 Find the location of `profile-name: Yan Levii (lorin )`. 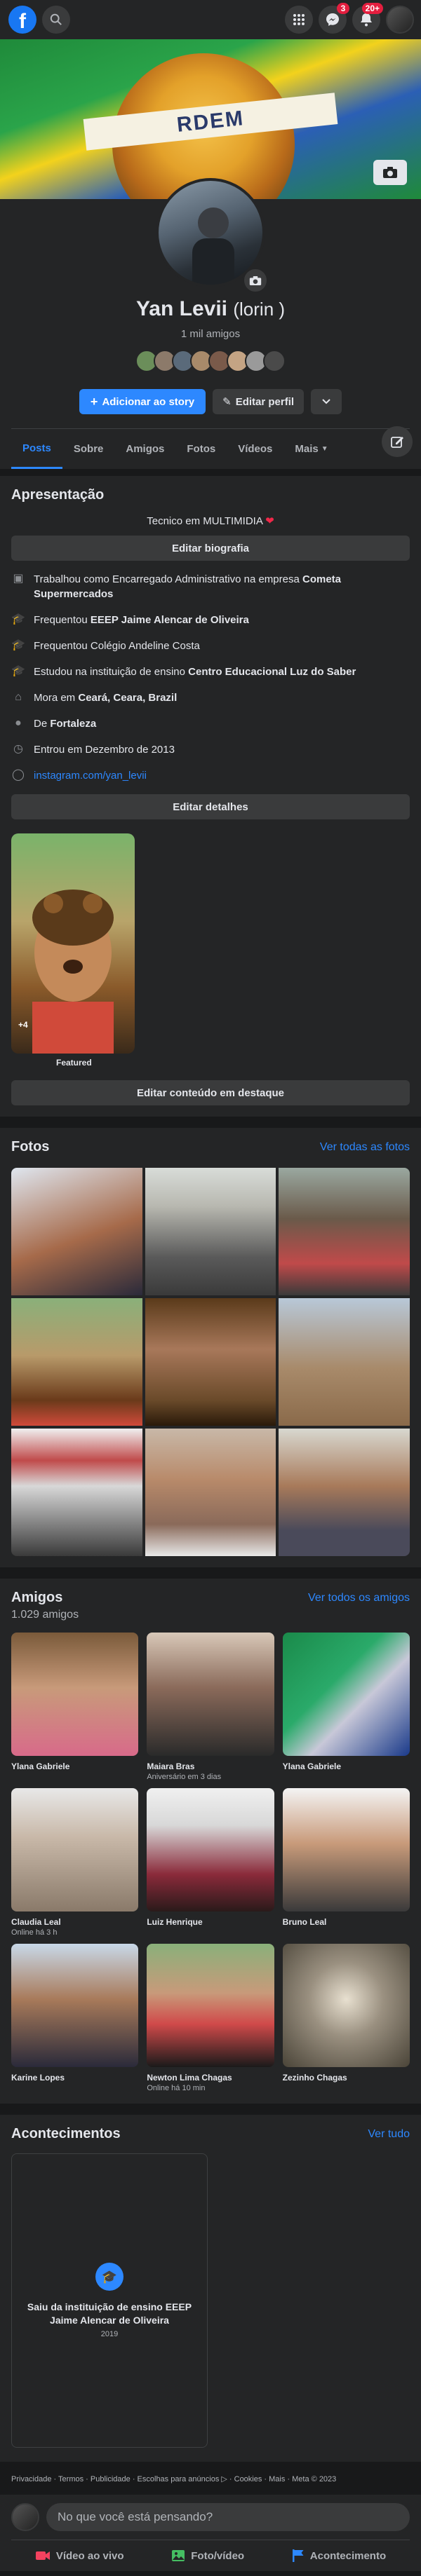

profile-name: Yan Levii (lorin ) is located at coordinates (210, 309).